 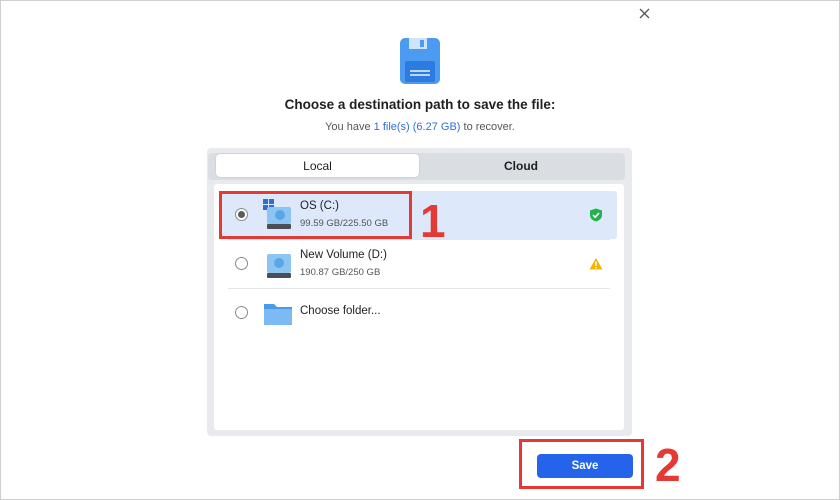 I want to click on close-icon, so click(x=644, y=13).